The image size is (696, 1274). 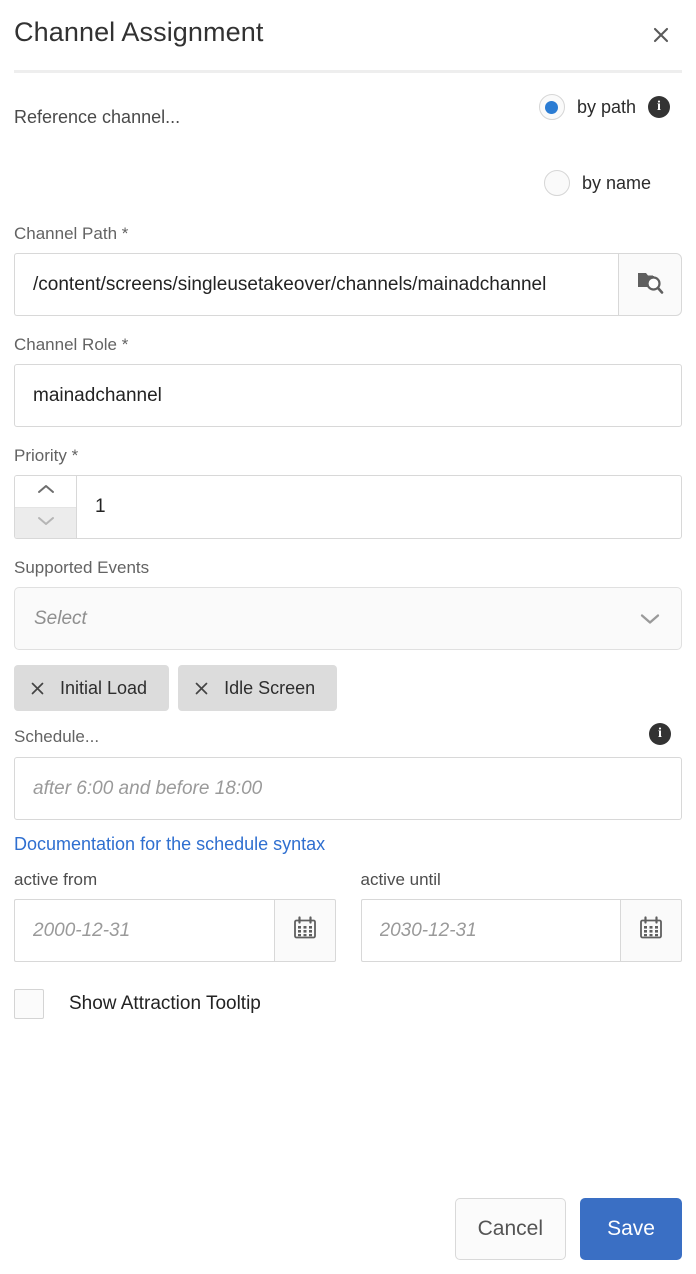 I want to click on schedule-header: Schedule... i, so click(x=348, y=740).